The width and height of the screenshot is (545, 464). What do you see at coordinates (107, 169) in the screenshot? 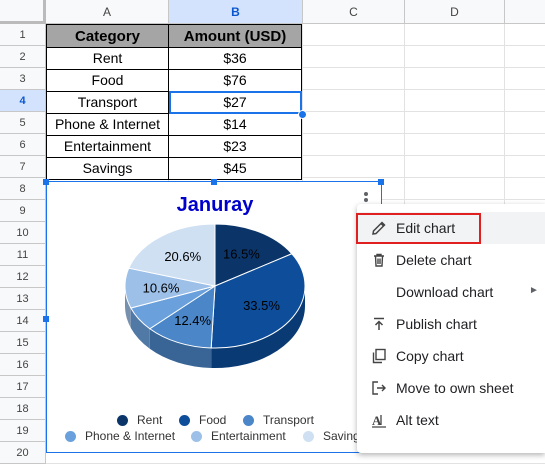
I see `category-cell: Savings` at bounding box center [107, 169].